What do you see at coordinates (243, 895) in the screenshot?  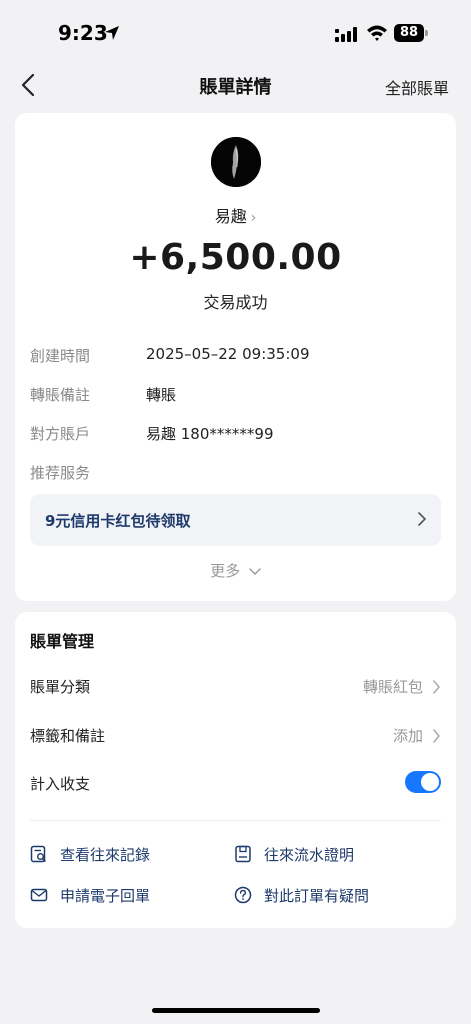 I see `question-icon` at bounding box center [243, 895].